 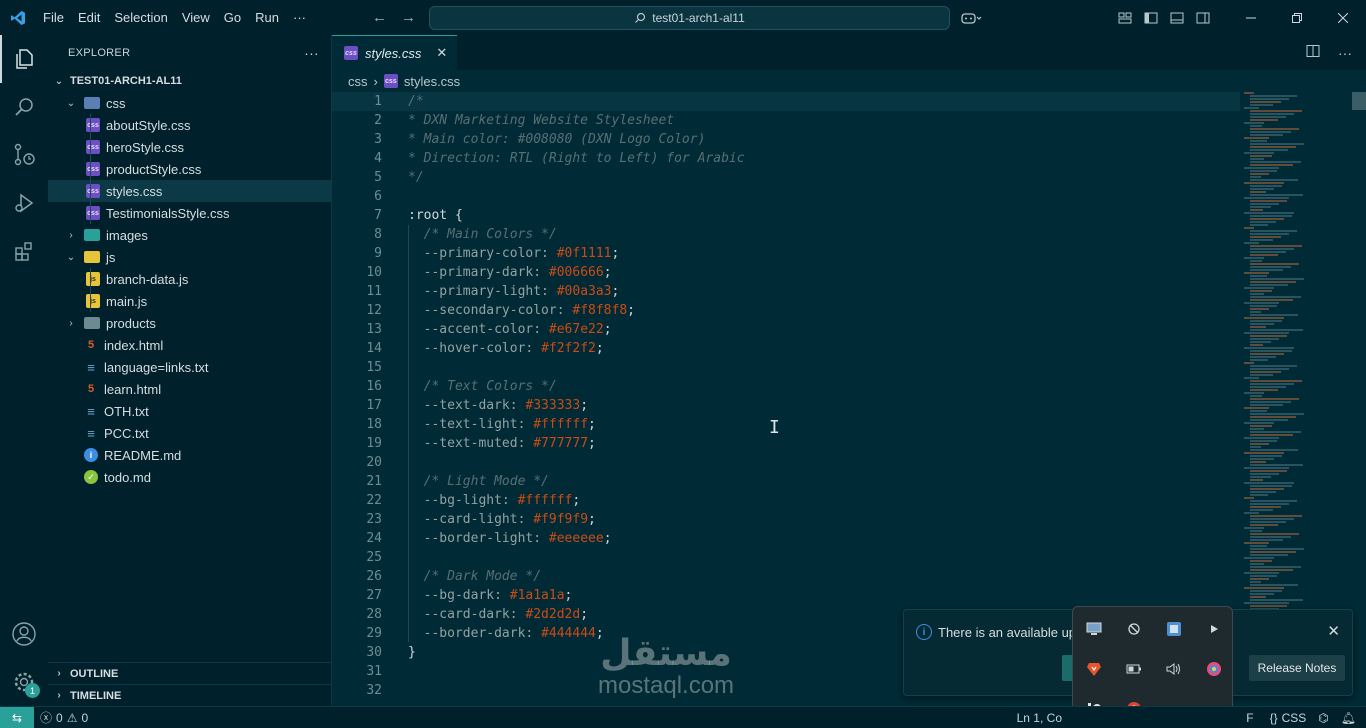 What do you see at coordinates (1323, 718) in the screenshot?
I see `copilot-status-icon: ⌬` at bounding box center [1323, 718].